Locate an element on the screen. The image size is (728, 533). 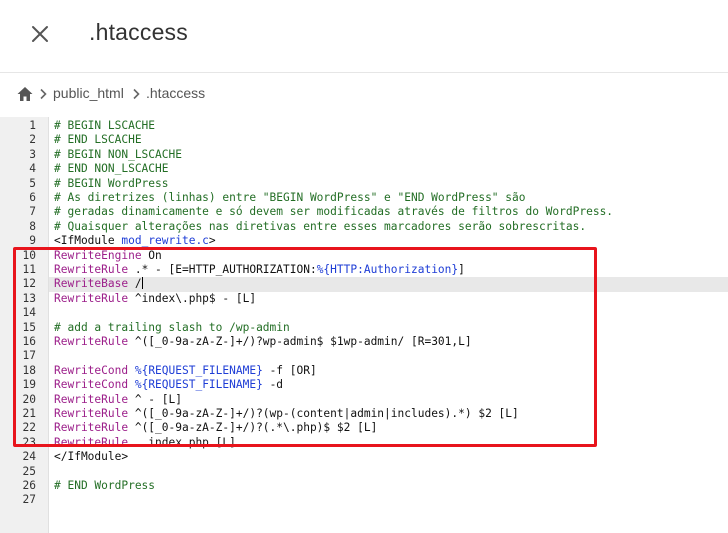
code-line: # END WordPress is located at coordinates (104, 486).